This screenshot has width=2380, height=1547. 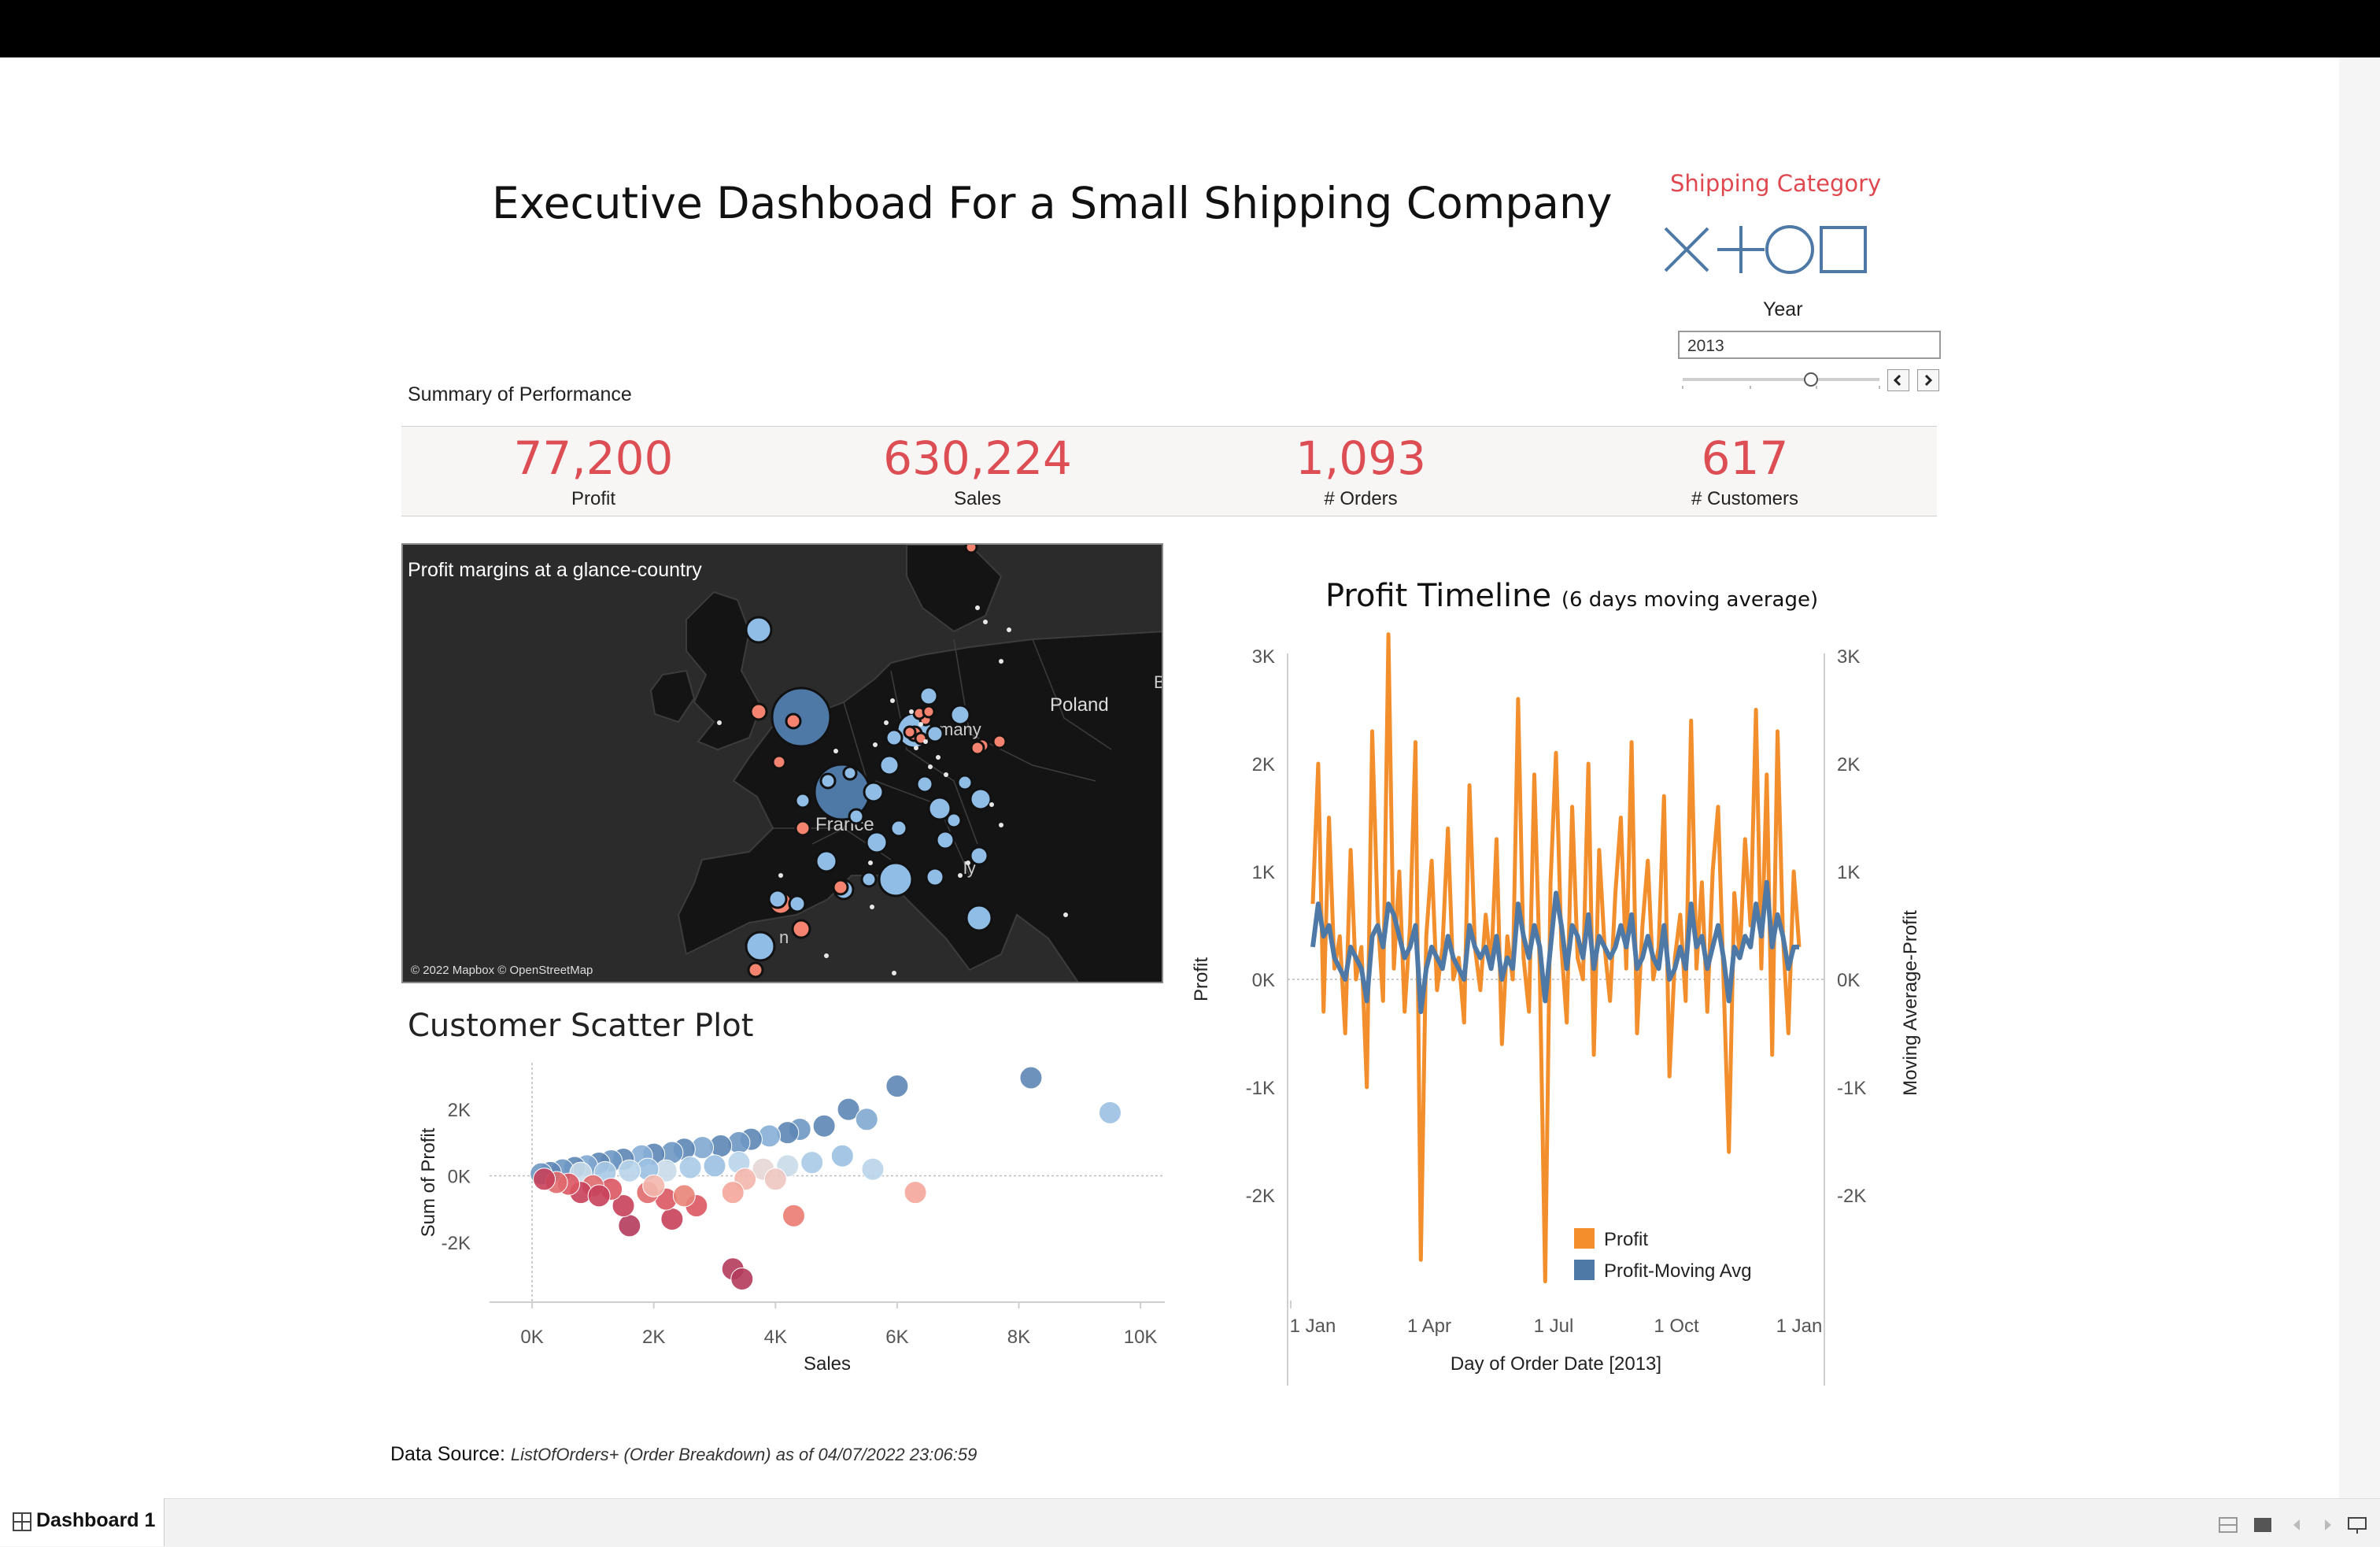 I want to click on presentation-icon, so click(x=2357, y=1525).